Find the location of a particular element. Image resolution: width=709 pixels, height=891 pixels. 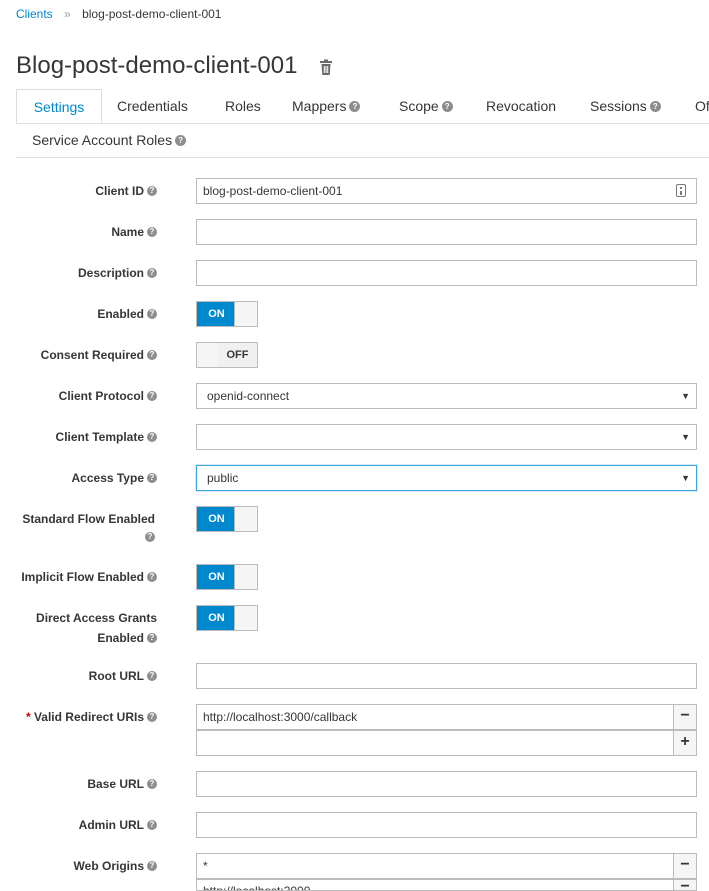

breadcrumb: Clients » blog-post-demo-client-001 is located at coordinates (118, 14).